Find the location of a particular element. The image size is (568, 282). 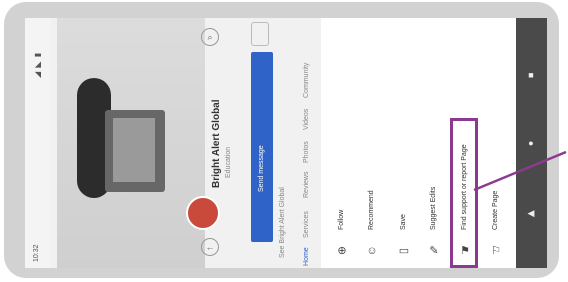

callout-pointer is located at coordinates (520, 171).